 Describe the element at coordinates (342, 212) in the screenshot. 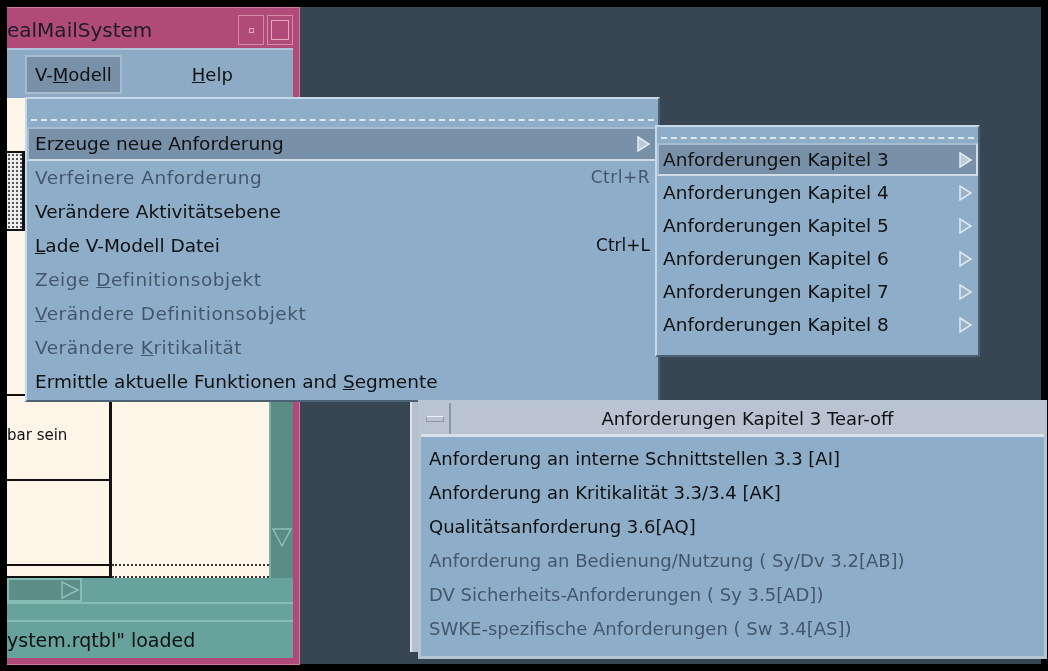

I see `menu-item: Verändere Aktivitätsebene` at that location.